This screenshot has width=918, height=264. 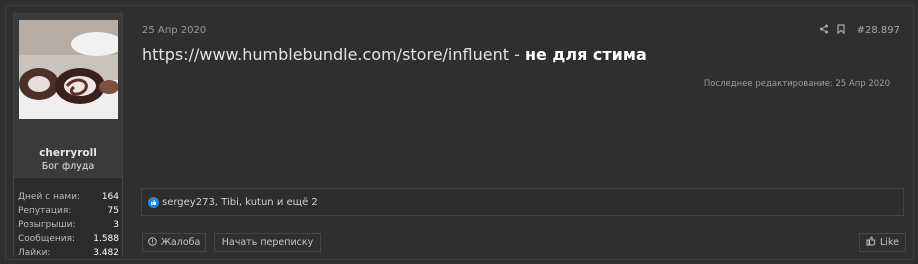 I want to click on post-number: #28.897, so click(x=878, y=30).